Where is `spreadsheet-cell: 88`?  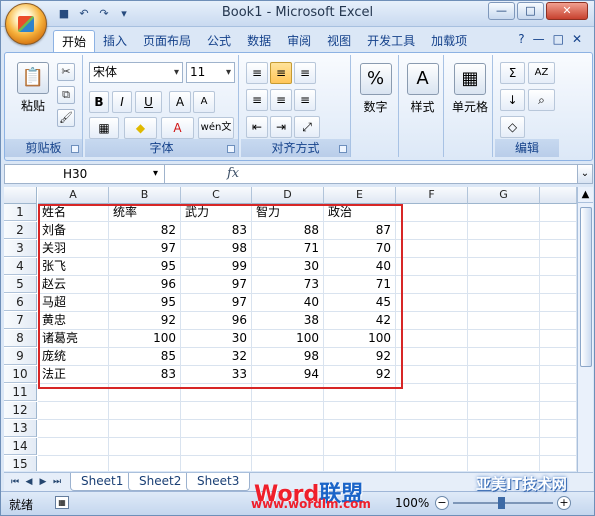 spreadsheet-cell: 88 is located at coordinates (288, 231).